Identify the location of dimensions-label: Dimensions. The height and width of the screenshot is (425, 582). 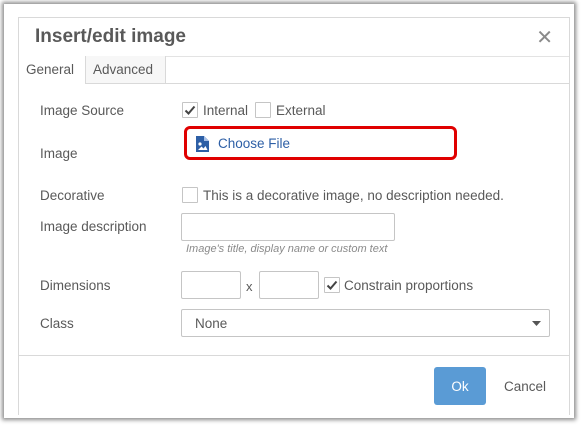
(75, 285).